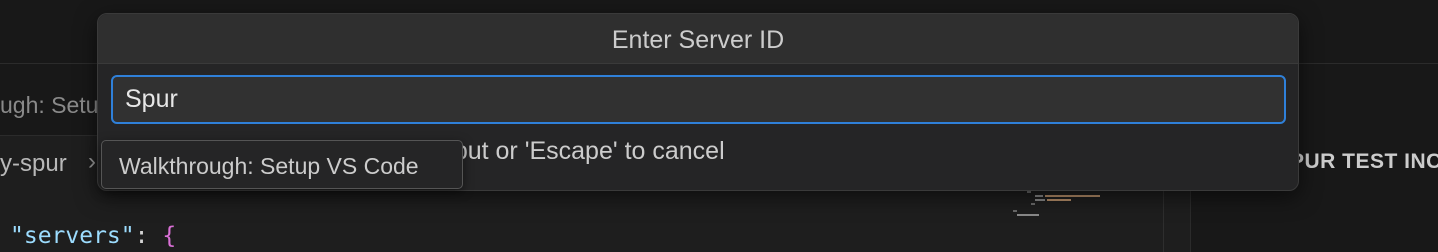 Image resolution: width=1438 pixels, height=252 pixels. What do you see at coordinates (72, 236) in the screenshot?
I see `json-key: "servers"` at bounding box center [72, 236].